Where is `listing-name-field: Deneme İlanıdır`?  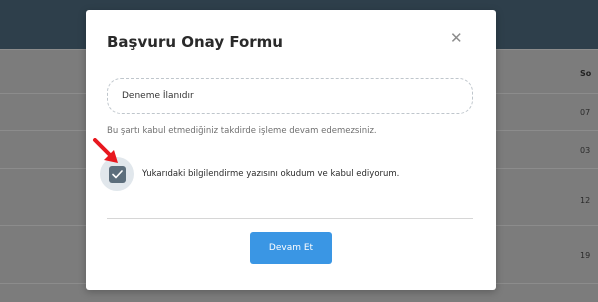 listing-name-field: Deneme İlanıdır is located at coordinates (290, 96).